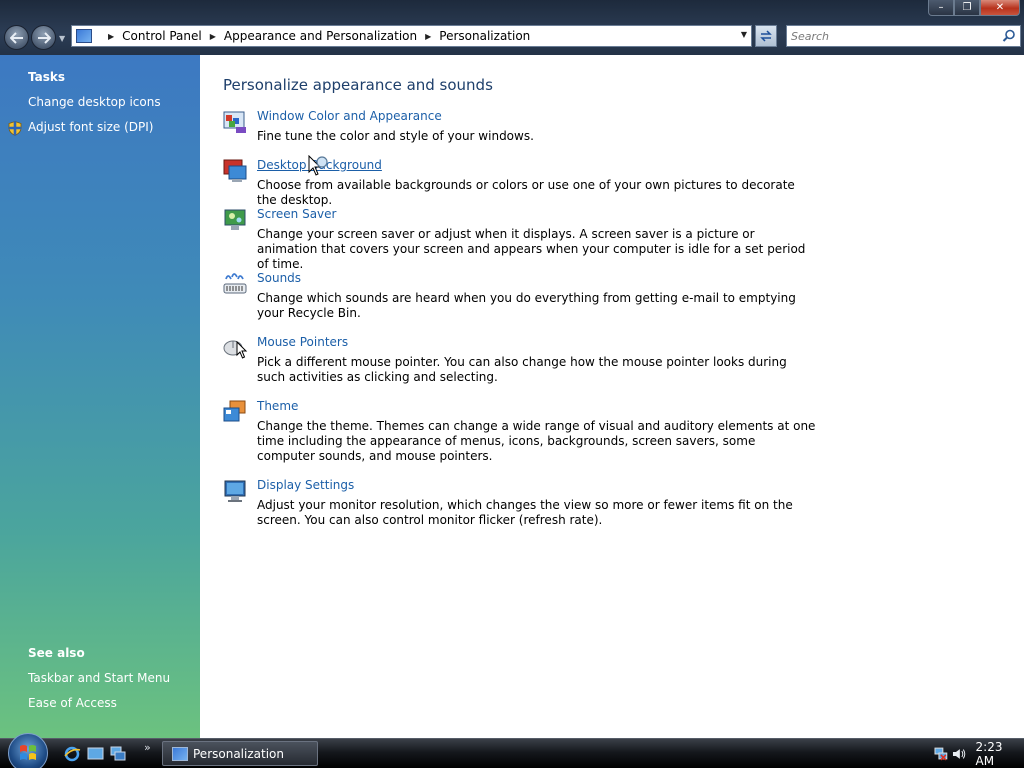 The image size is (1024, 768). I want to click on close-button: ✕, so click(1000, 8).